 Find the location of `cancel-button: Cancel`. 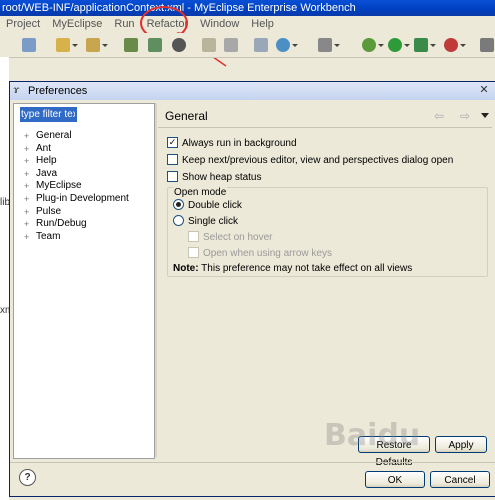

cancel-button: Cancel is located at coordinates (460, 479).